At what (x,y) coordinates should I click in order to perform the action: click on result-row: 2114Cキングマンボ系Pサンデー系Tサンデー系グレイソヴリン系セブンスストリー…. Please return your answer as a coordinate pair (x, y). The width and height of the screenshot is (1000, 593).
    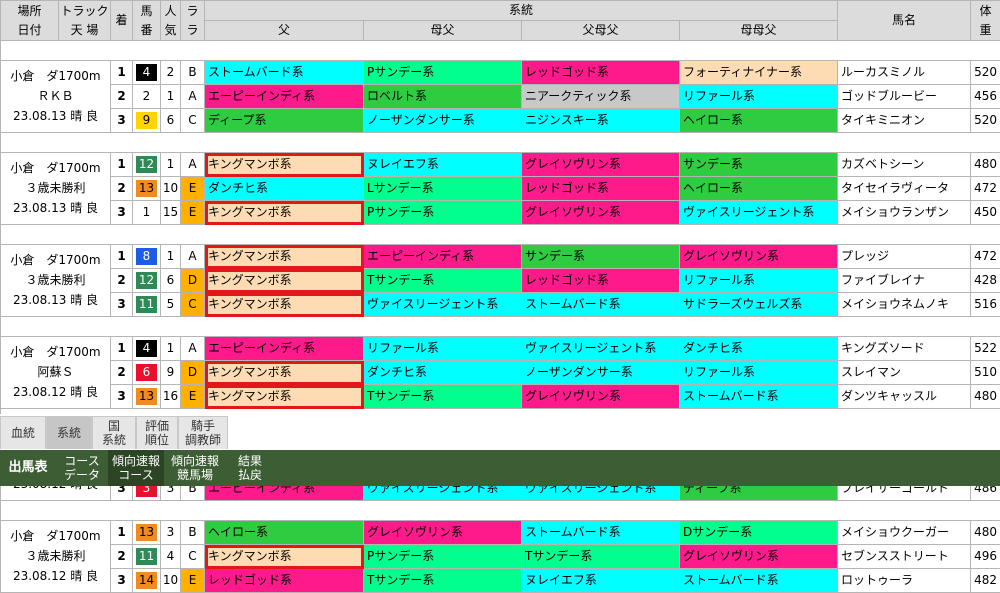
    Looking at the image, I should click on (500, 557).